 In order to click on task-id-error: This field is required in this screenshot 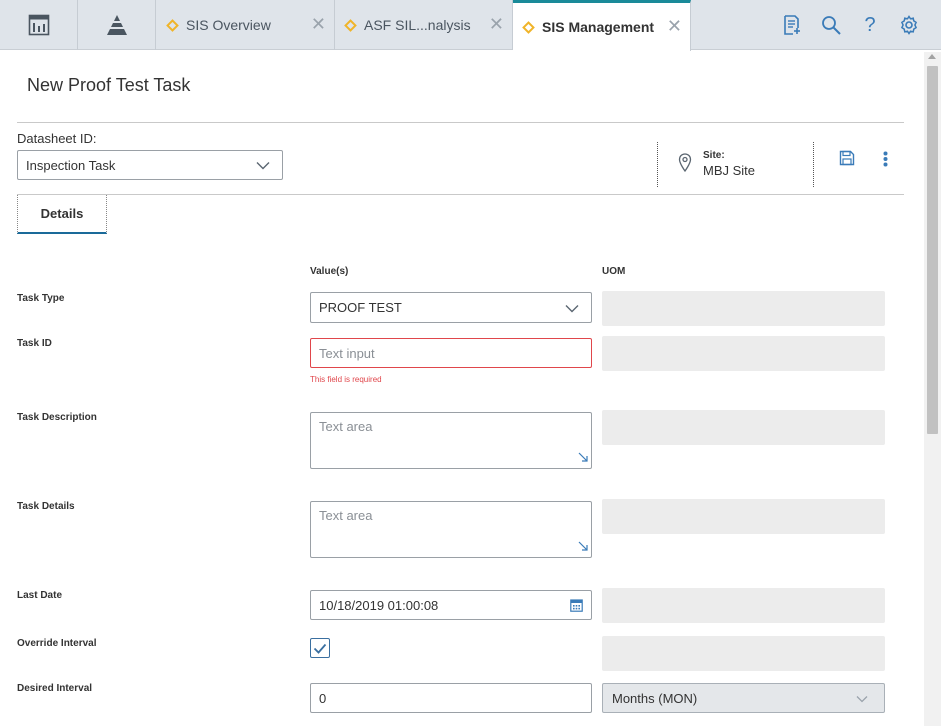, I will do `click(346, 379)`.